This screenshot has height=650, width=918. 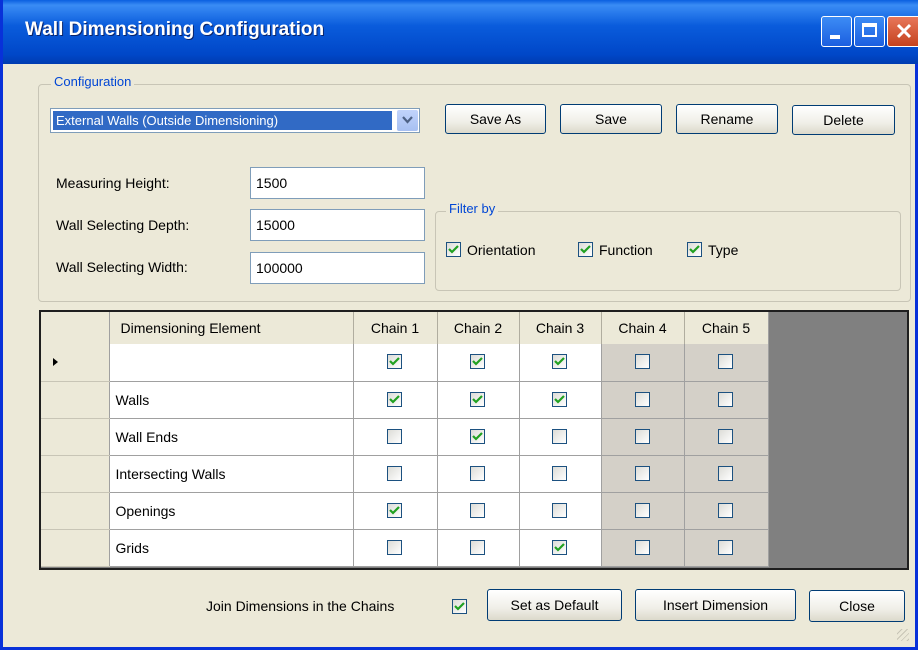 What do you see at coordinates (495, 119) in the screenshot?
I see `save-as-button: Save As` at bounding box center [495, 119].